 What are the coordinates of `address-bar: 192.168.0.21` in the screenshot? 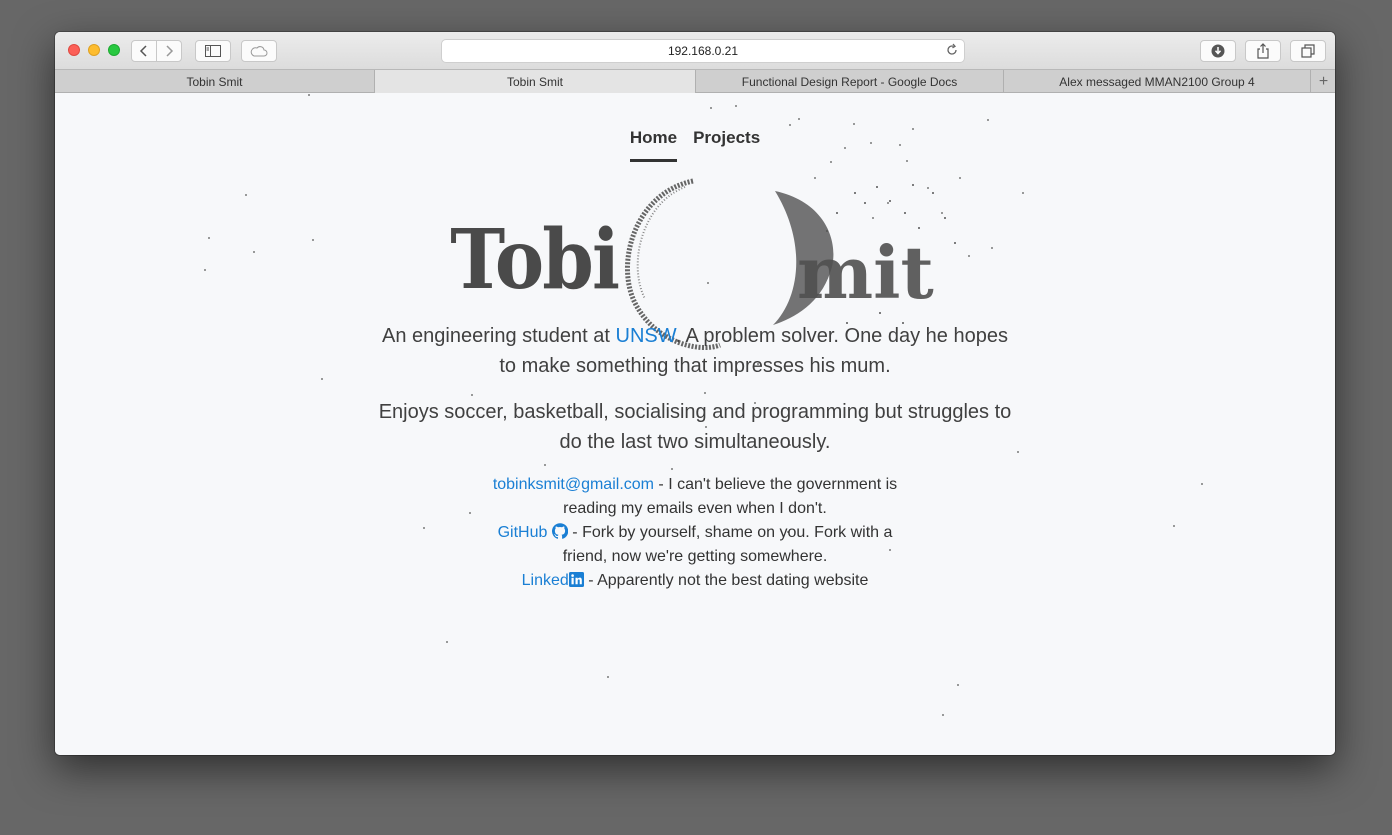 It's located at (703, 51).